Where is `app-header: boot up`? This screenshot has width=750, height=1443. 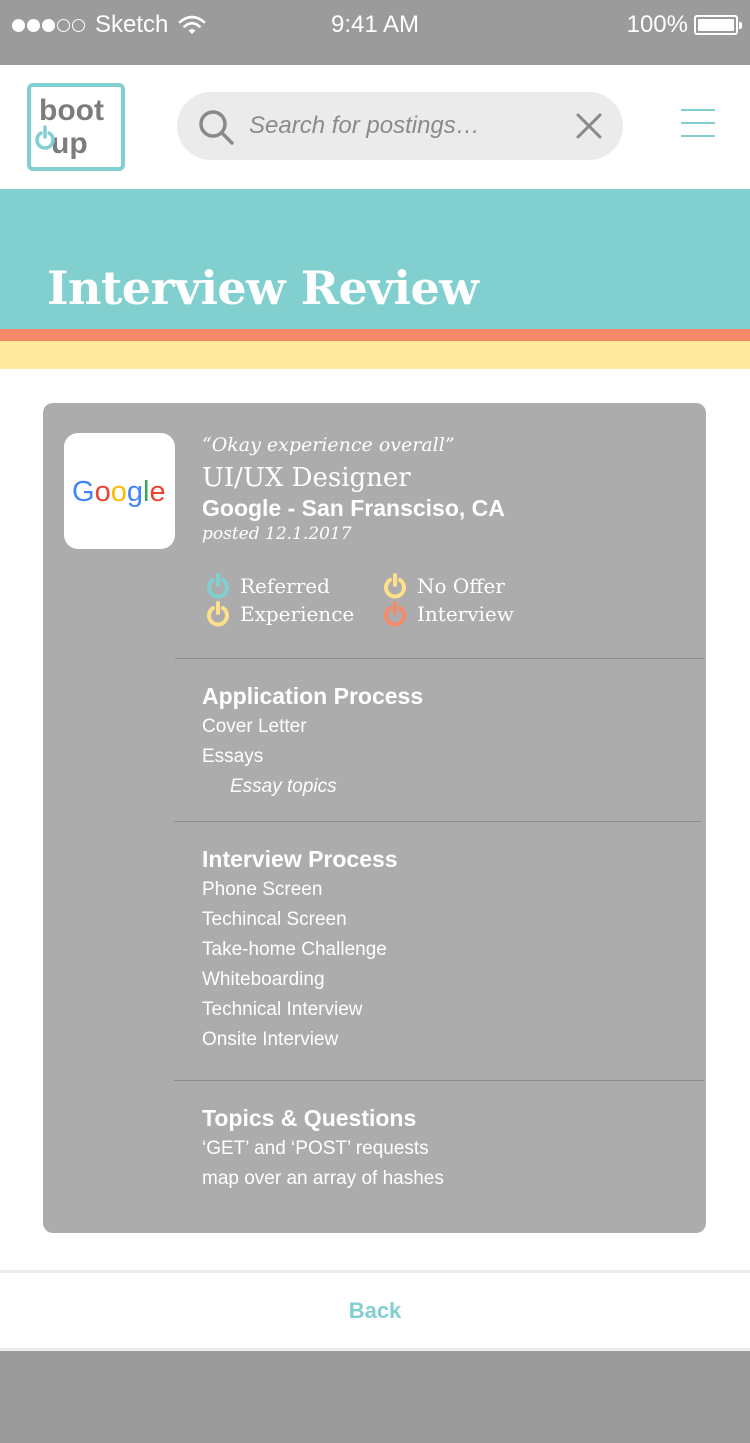 app-header: boot up is located at coordinates (375, 127).